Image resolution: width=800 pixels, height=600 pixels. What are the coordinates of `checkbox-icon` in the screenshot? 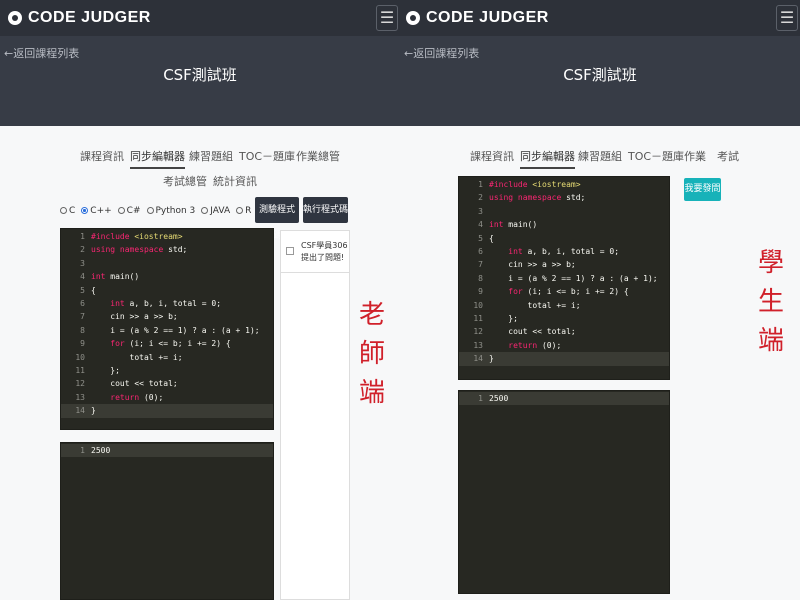 It's located at (290, 251).